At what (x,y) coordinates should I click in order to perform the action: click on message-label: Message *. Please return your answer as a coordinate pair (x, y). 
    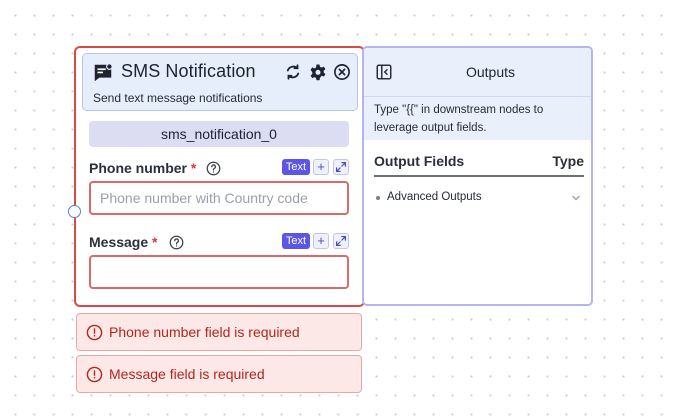
    Looking at the image, I should click on (123, 242).